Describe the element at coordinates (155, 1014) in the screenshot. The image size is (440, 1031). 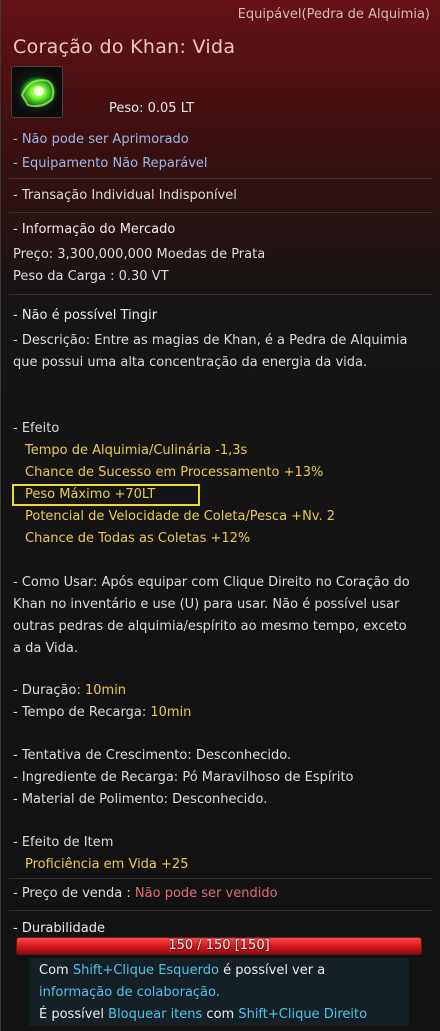
I see `lock-items-hint: Bloquear itens` at that location.